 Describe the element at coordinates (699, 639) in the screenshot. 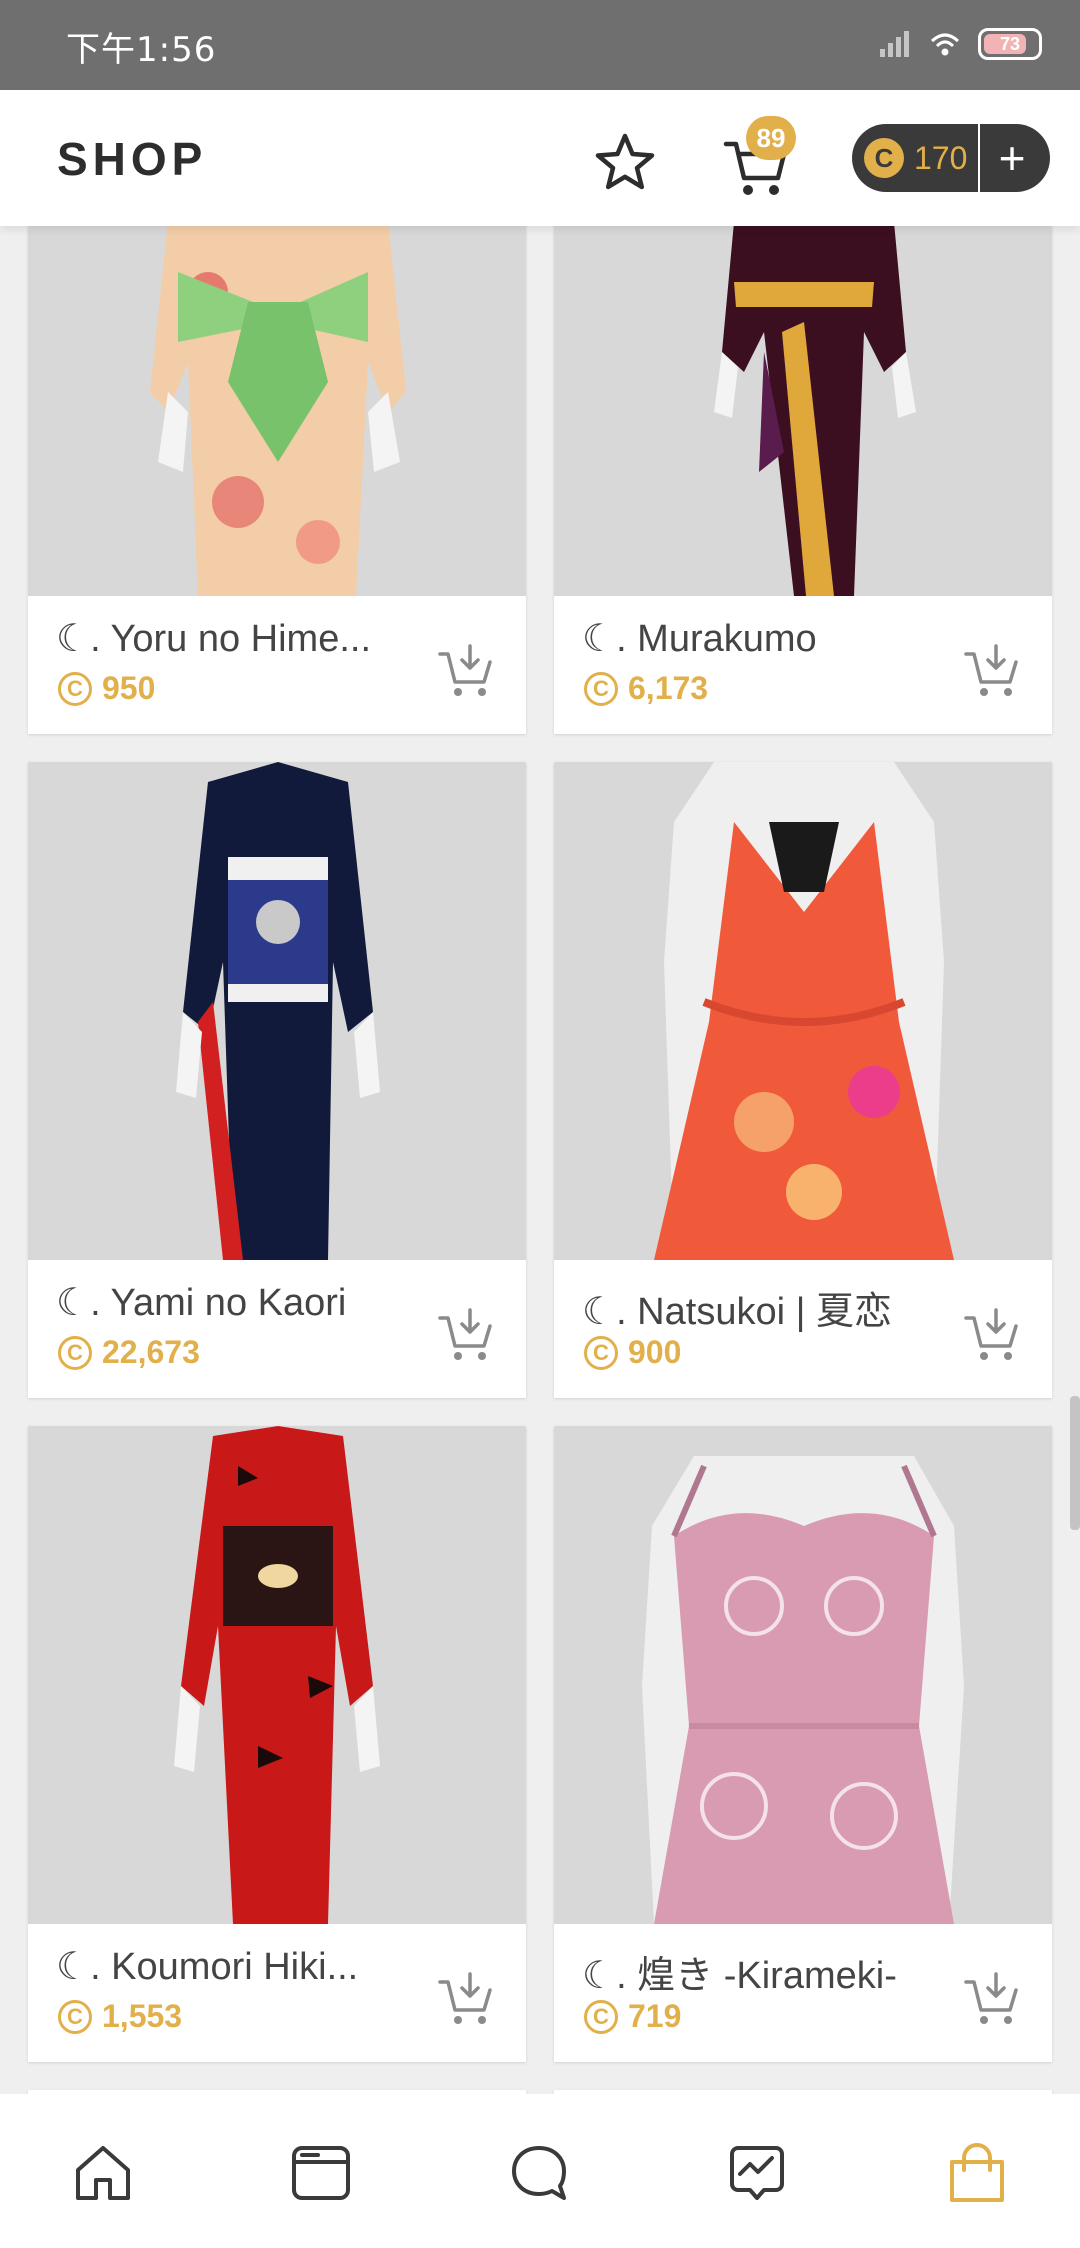

I see `product-name: ☾. Murakumo` at that location.